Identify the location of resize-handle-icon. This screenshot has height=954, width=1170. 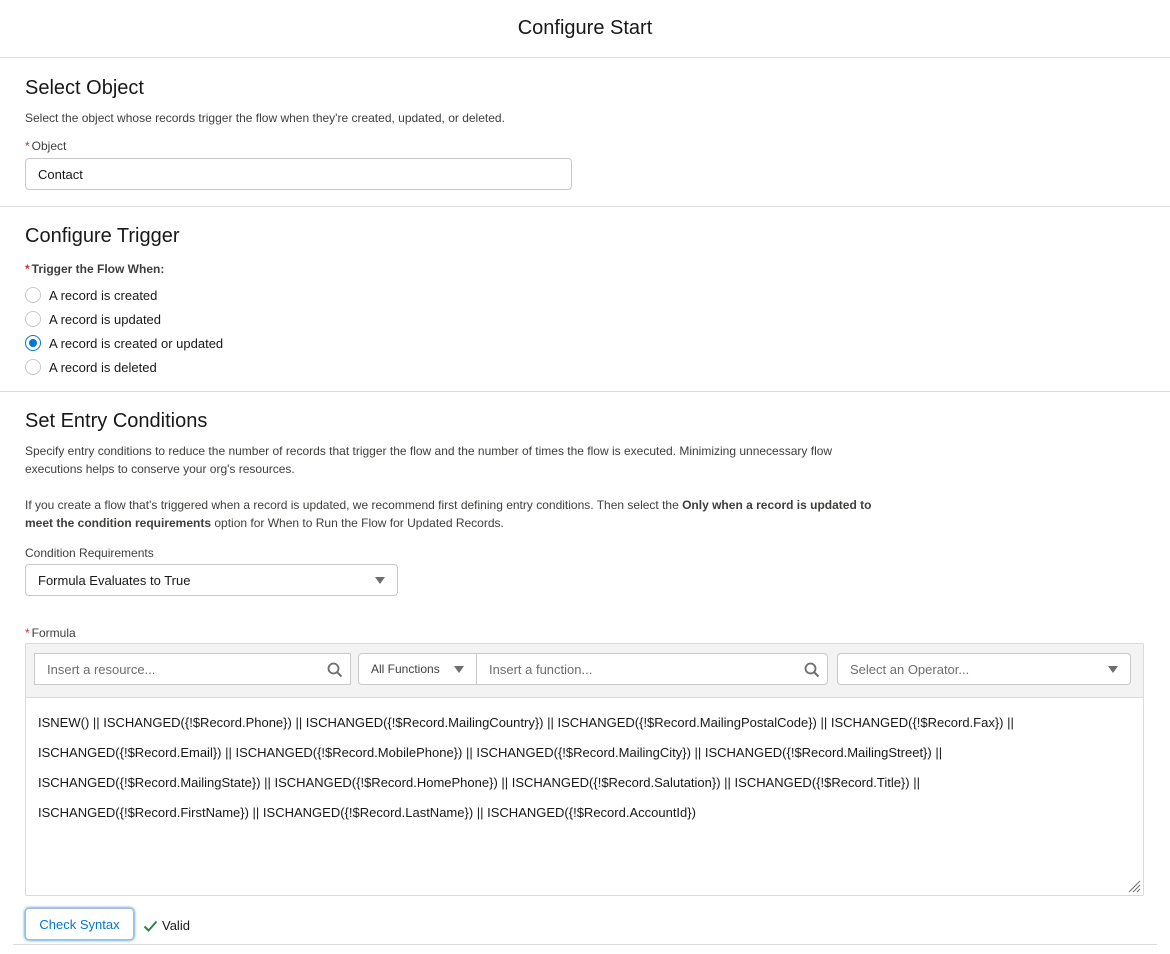
(1134, 886).